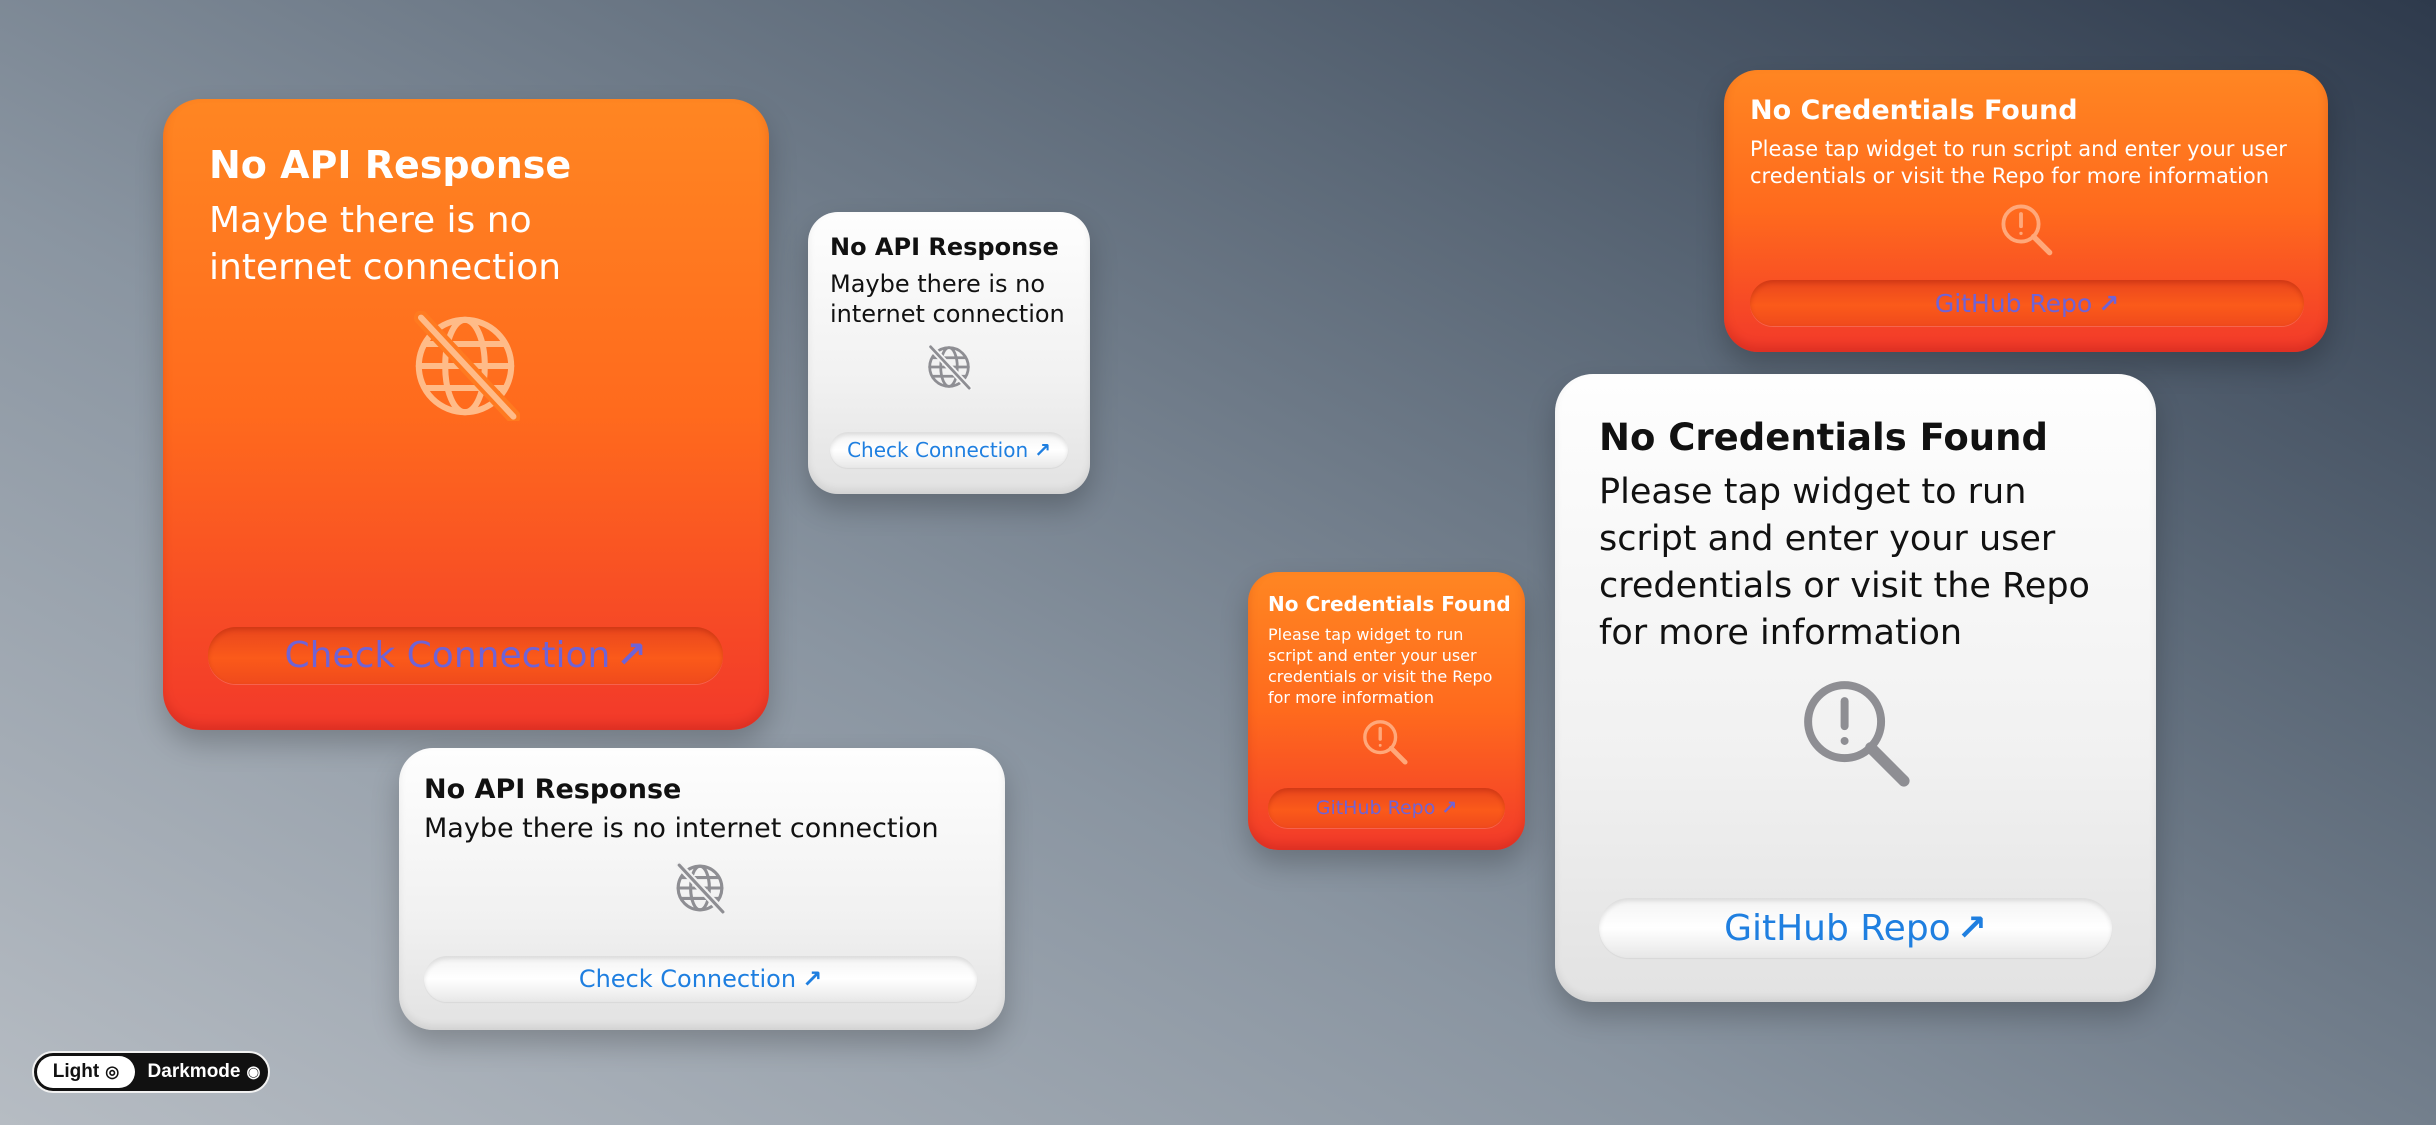  What do you see at coordinates (947, 314) in the screenshot?
I see `widget-message-line-2: internet connection` at bounding box center [947, 314].